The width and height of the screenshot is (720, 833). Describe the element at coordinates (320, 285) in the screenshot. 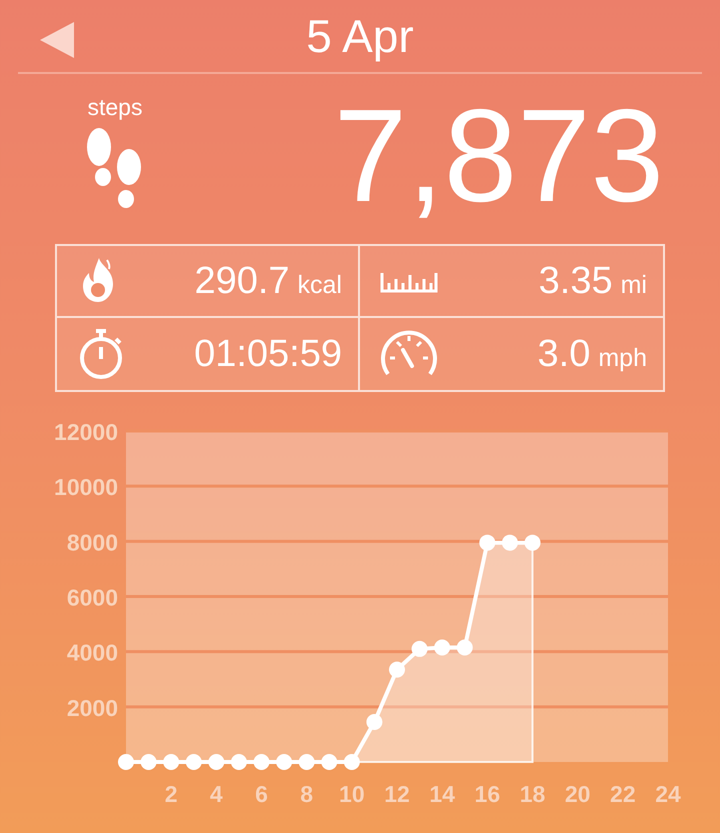

I see `stat-unit: kcal` at that location.